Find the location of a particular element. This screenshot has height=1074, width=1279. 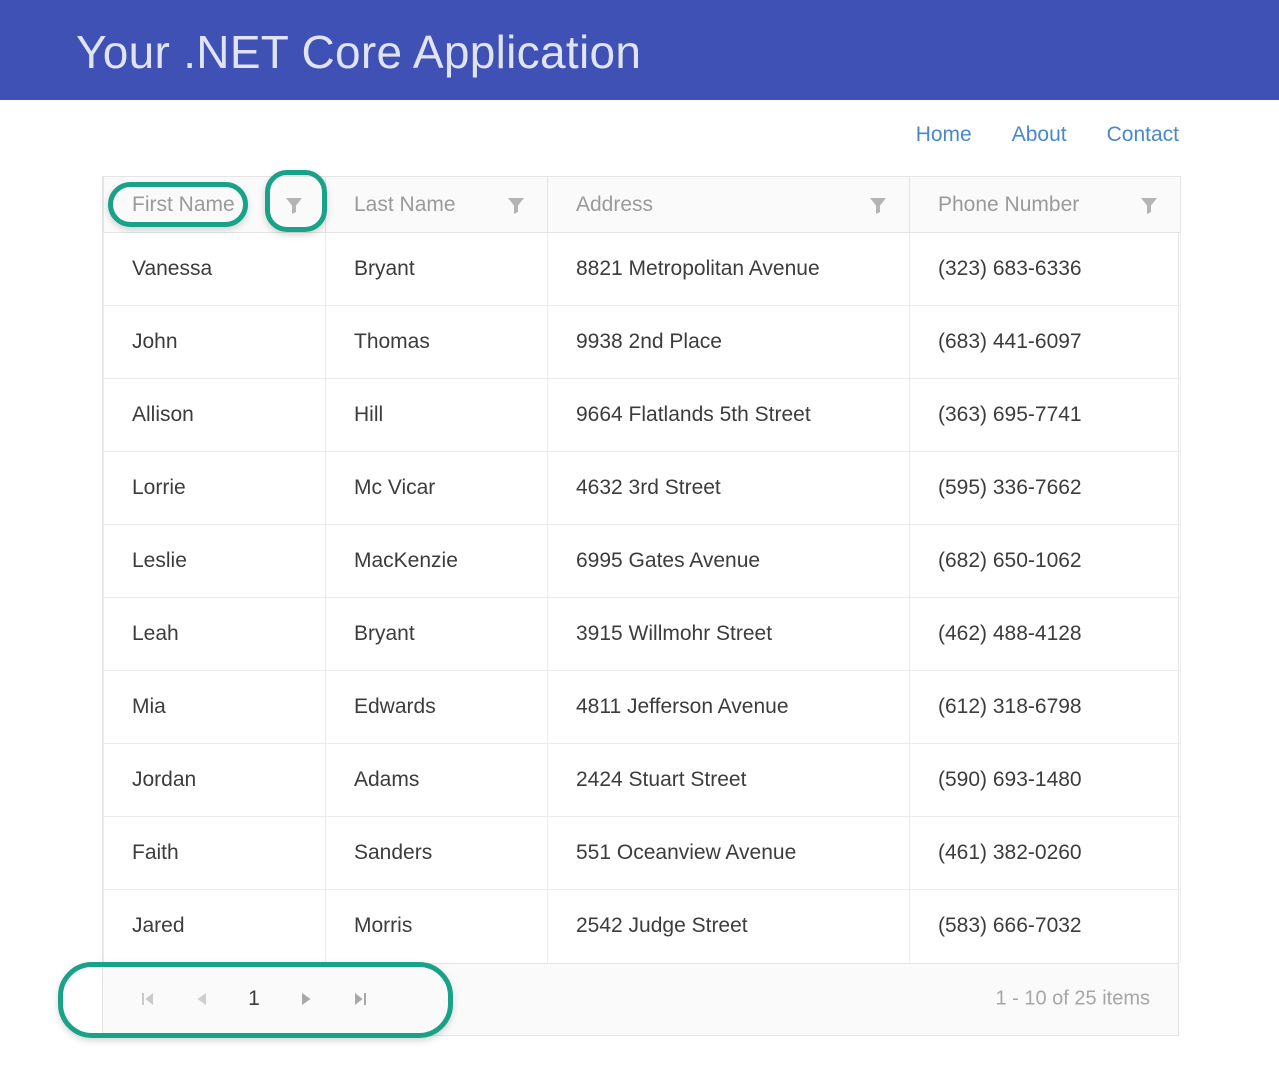

column-title-address: Address is located at coordinates (615, 204).